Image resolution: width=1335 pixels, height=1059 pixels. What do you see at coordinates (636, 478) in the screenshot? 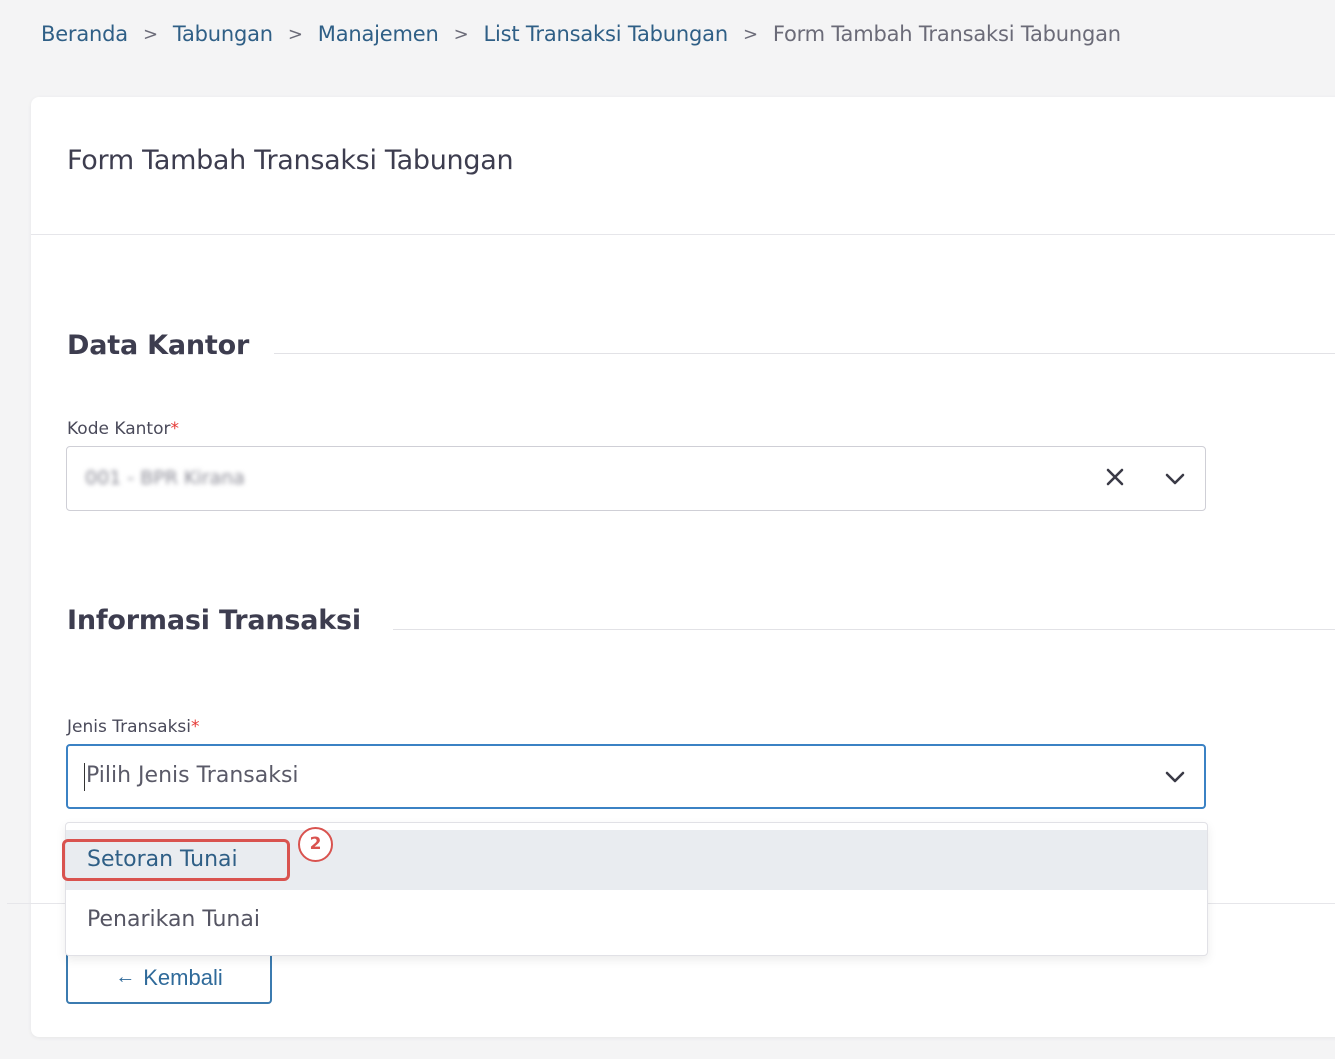
I see `office-code-select: 001 - BPR Kirana` at bounding box center [636, 478].